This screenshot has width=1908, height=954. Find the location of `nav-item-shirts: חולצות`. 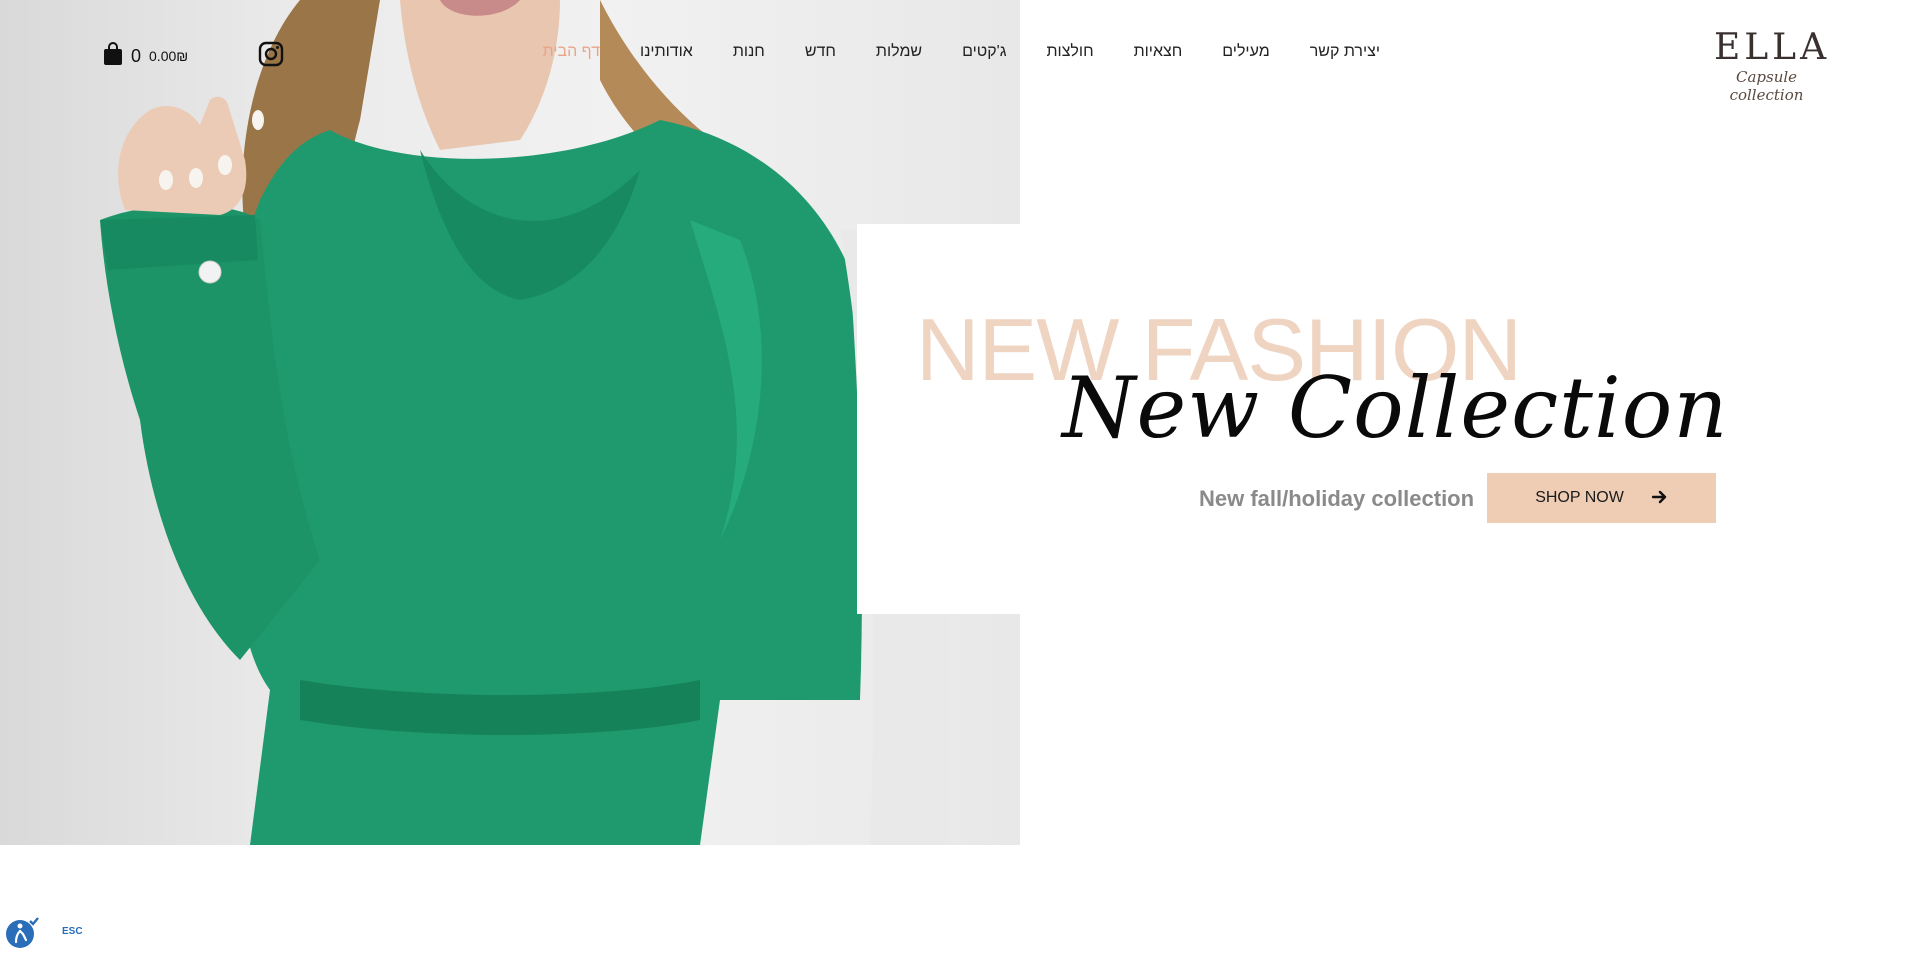

nav-item-shirts: חולצות is located at coordinates (1070, 52).